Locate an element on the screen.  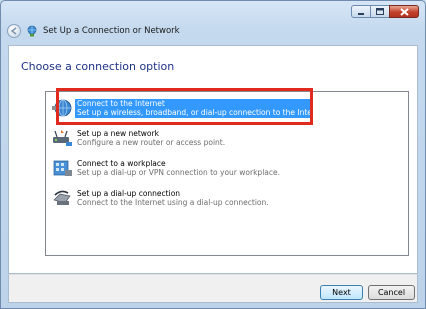
window-title: Set Up a Connection or Network is located at coordinates (111, 31).